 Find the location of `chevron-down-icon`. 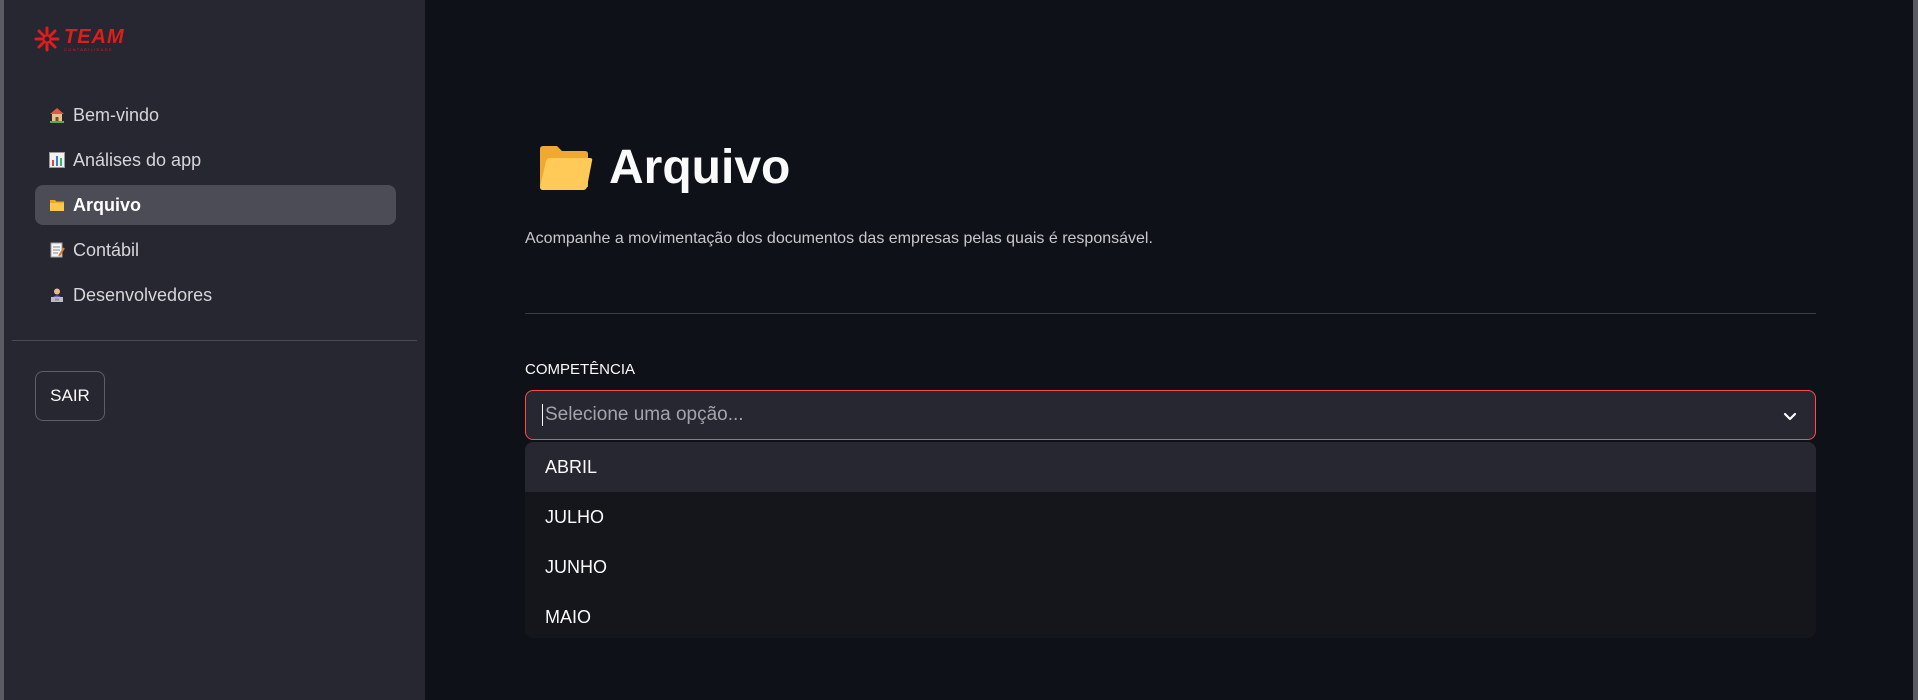

chevron-down-icon is located at coordinates (1790, 416).